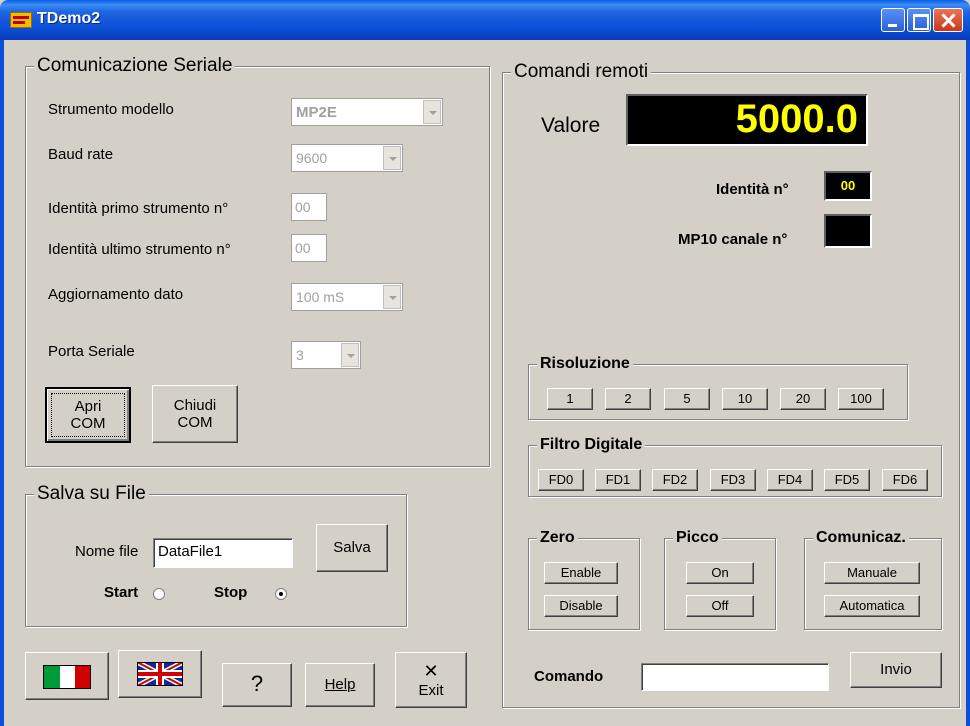 This screenshot has height=726, width=970. What do you see at coordinates (116, 294) in the screenshot?
I see `update-label: Aggiornamento dato` at bounding box center [116, 294].